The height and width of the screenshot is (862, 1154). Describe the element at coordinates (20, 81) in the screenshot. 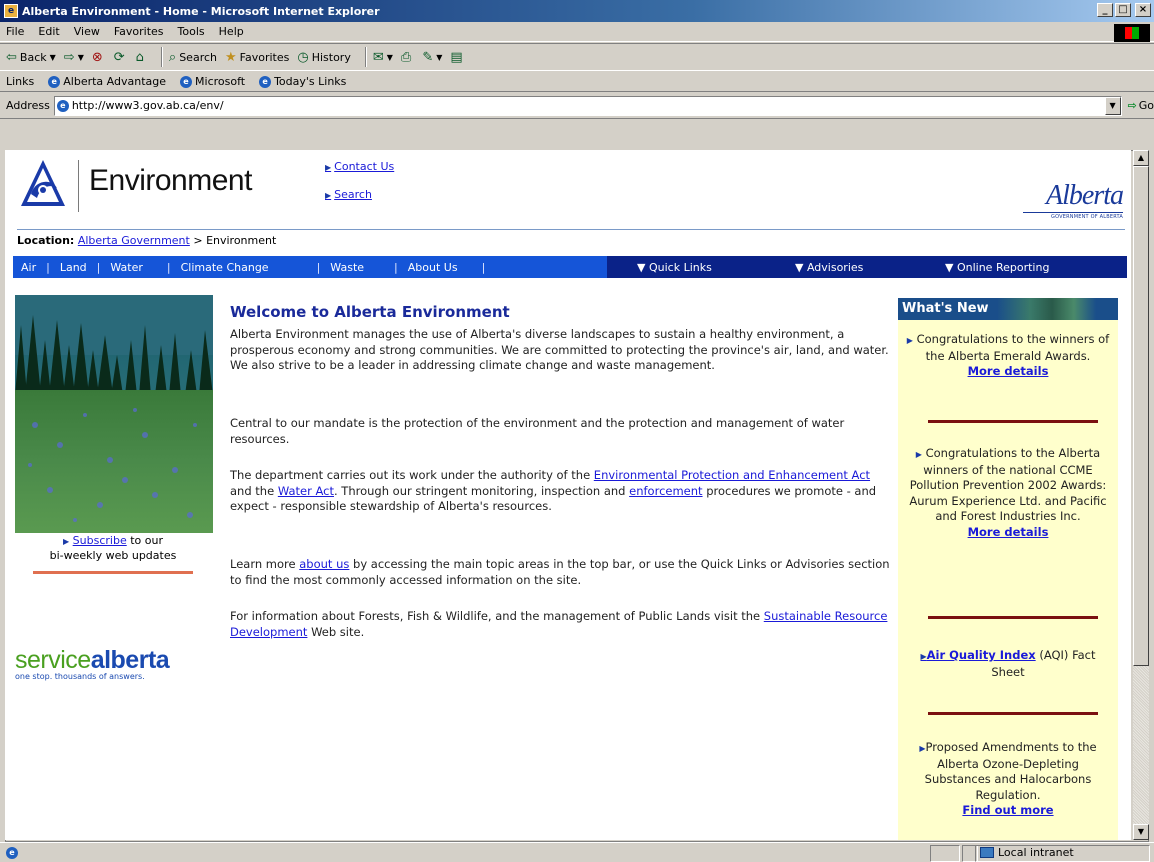

I see `links-label: Links` at that location.